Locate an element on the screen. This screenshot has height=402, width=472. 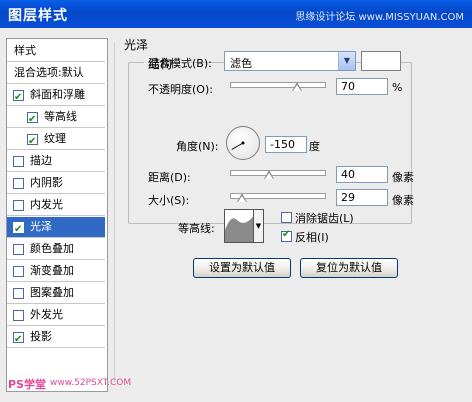
angle-dial is located at coordinates (243, 143).